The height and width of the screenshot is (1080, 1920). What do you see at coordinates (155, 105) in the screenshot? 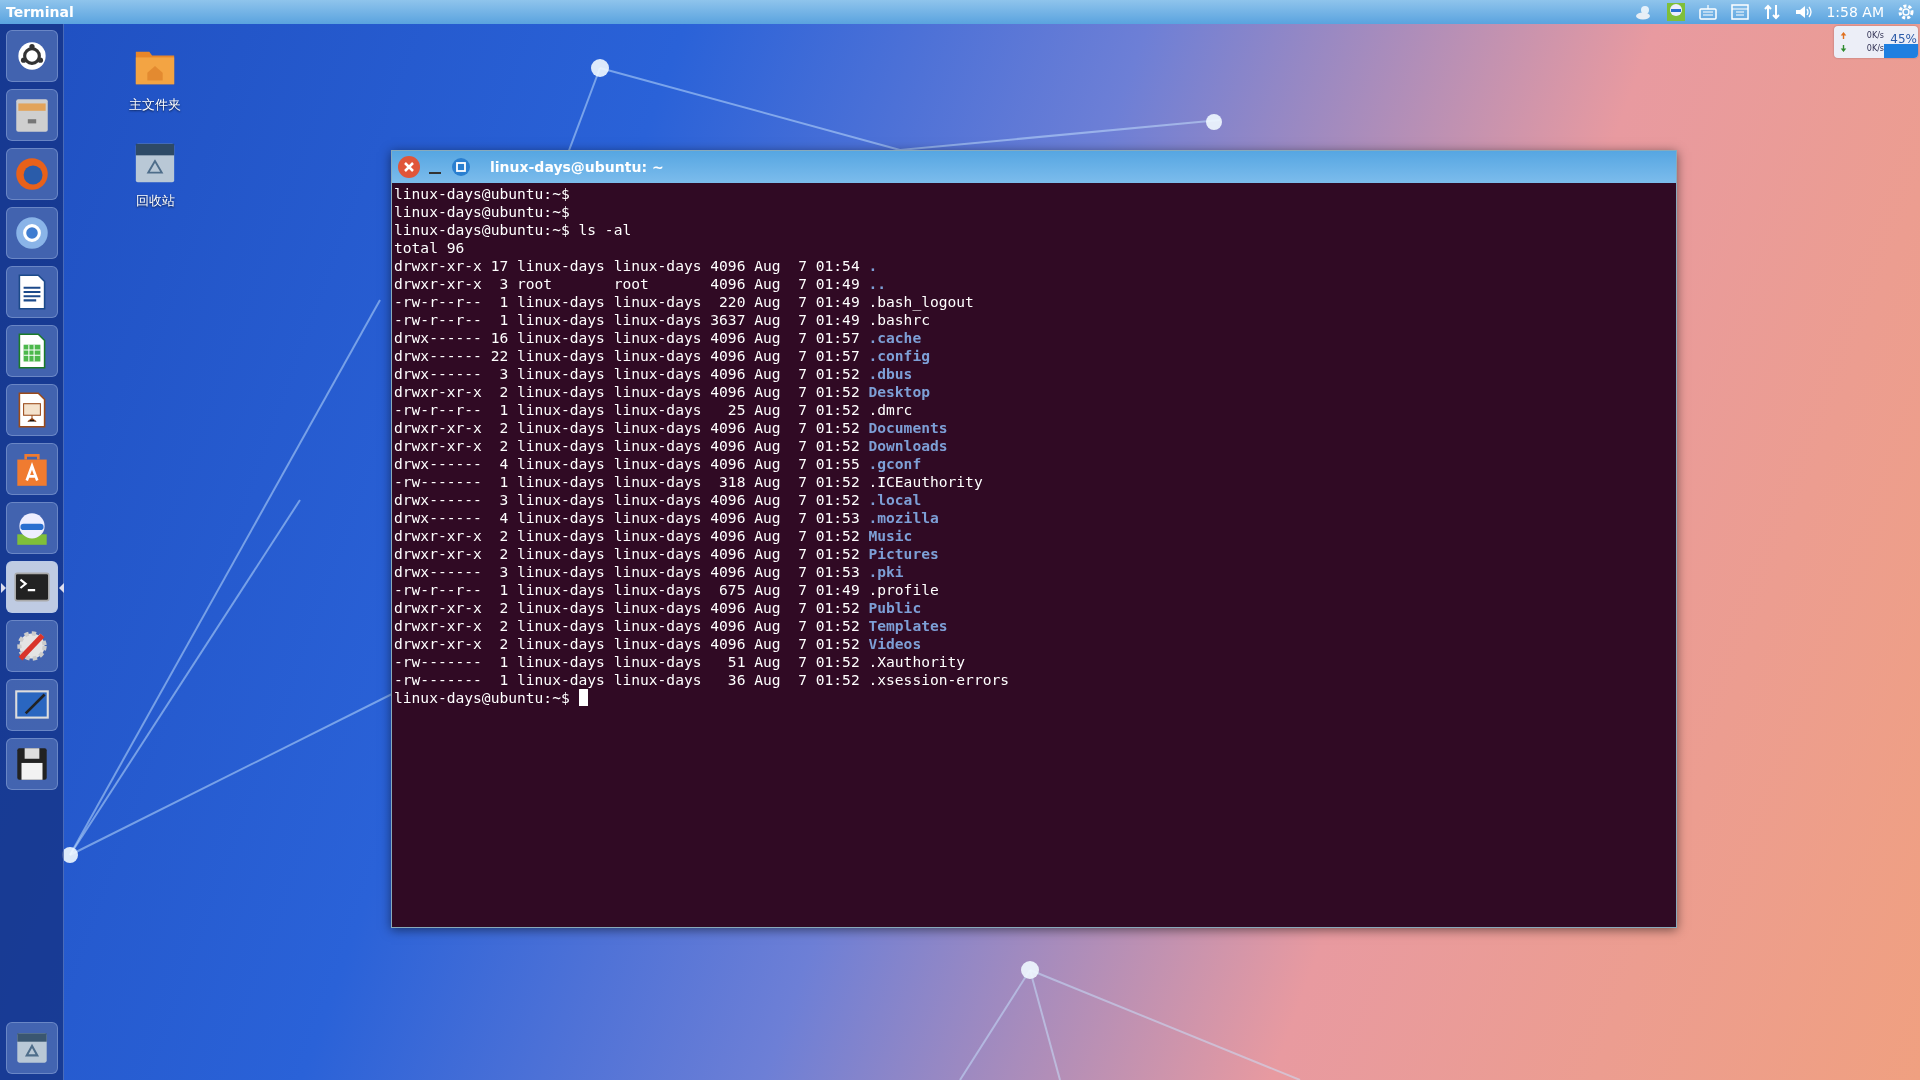
I see `desktop-icon-label: 主文件夹` at bounding box center [155, 105].